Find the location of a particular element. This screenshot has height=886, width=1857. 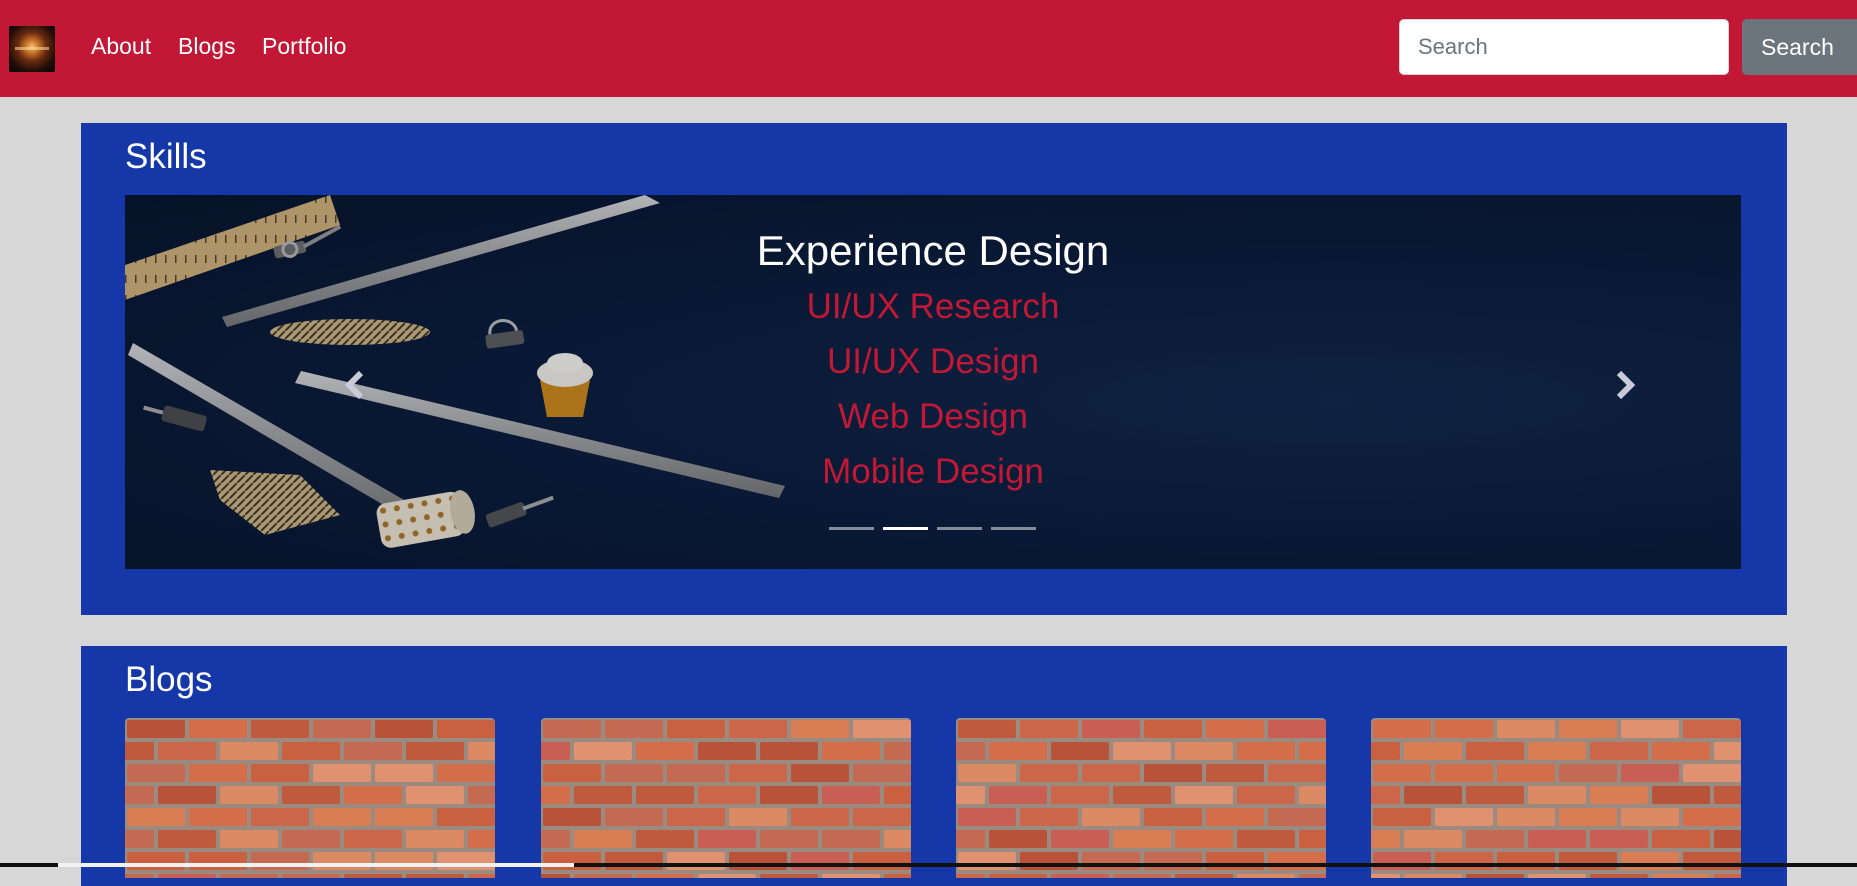

fire-logo-icon is located at coordinates (32, 49).